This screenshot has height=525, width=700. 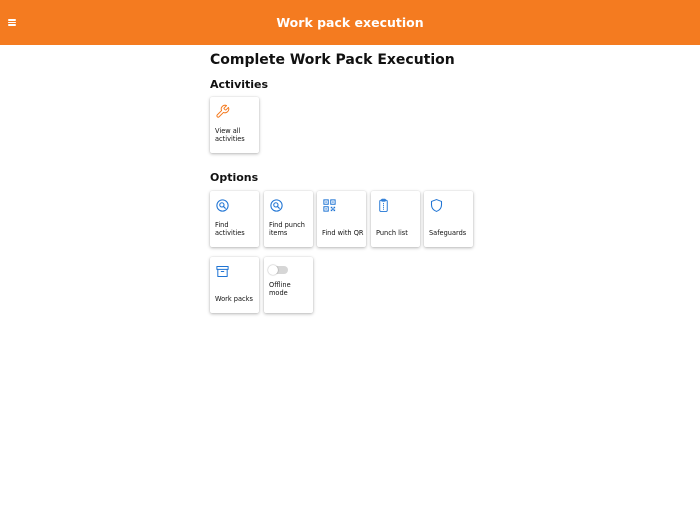 What do you see at coordinates (234, 177) in the screenshot?
I see `options-section-title: Options` at bounding box center [234, 177].